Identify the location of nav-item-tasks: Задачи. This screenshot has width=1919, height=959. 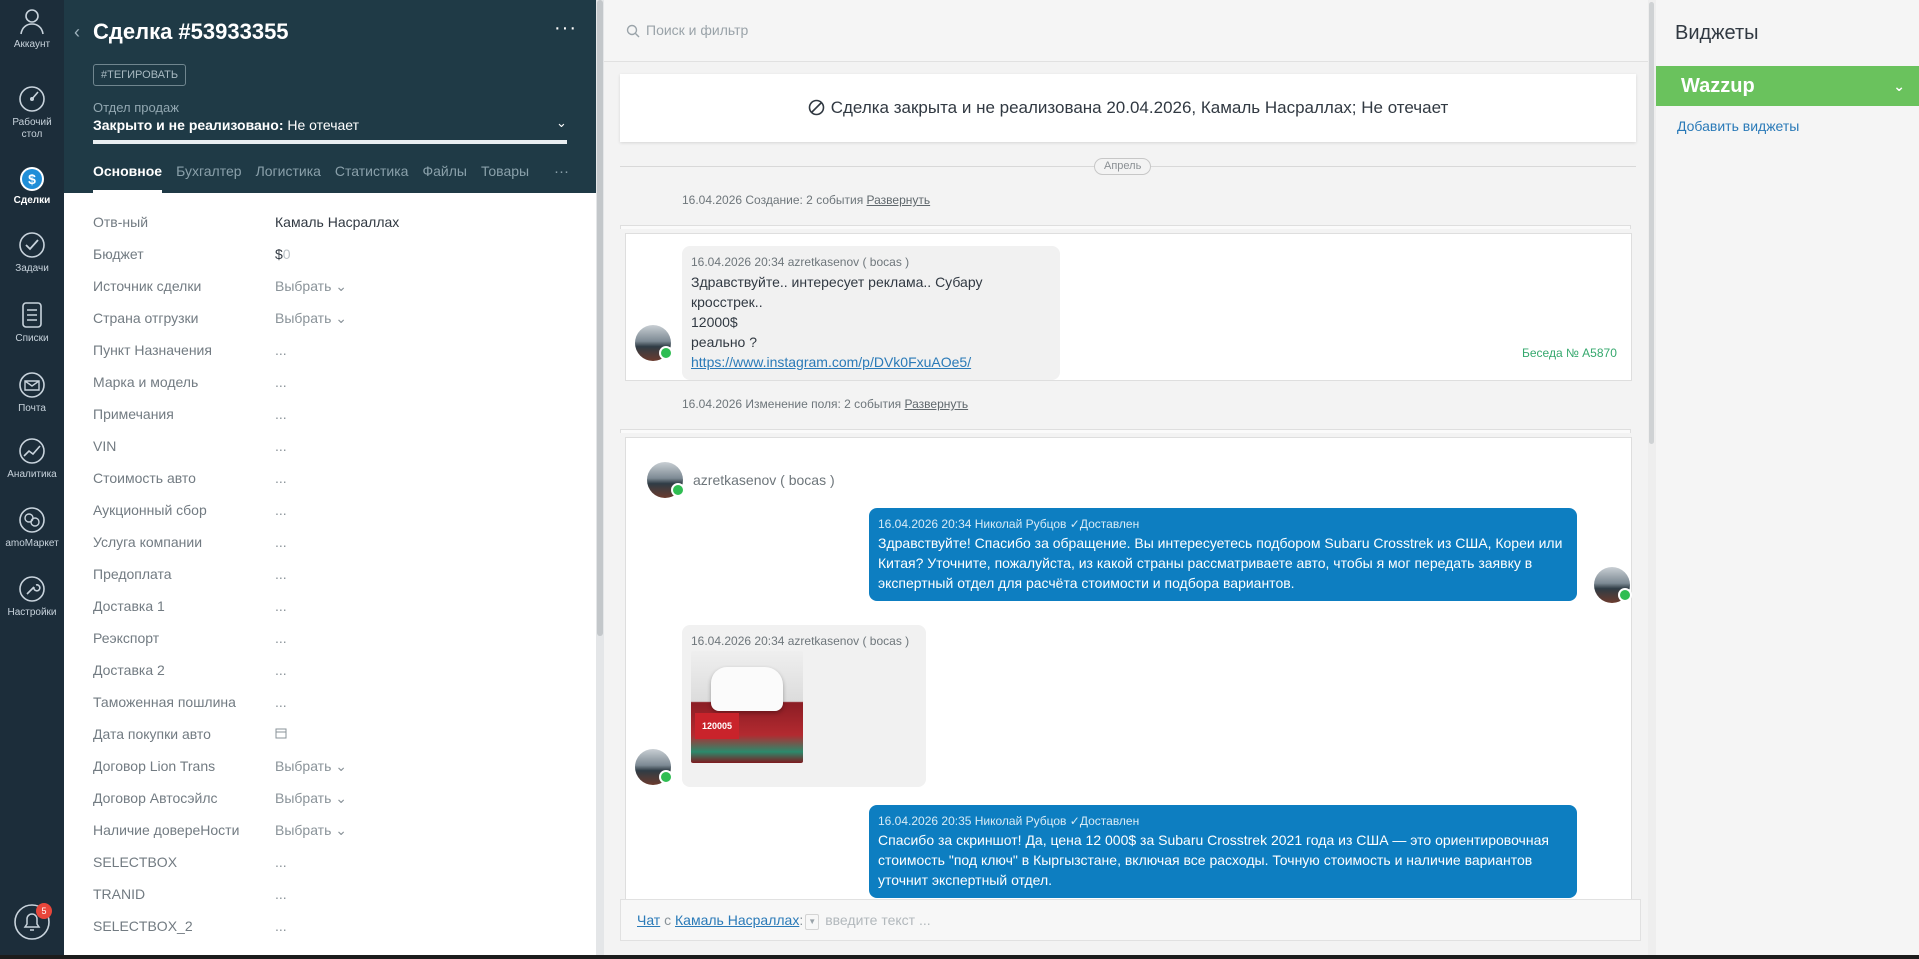
(32, 252).